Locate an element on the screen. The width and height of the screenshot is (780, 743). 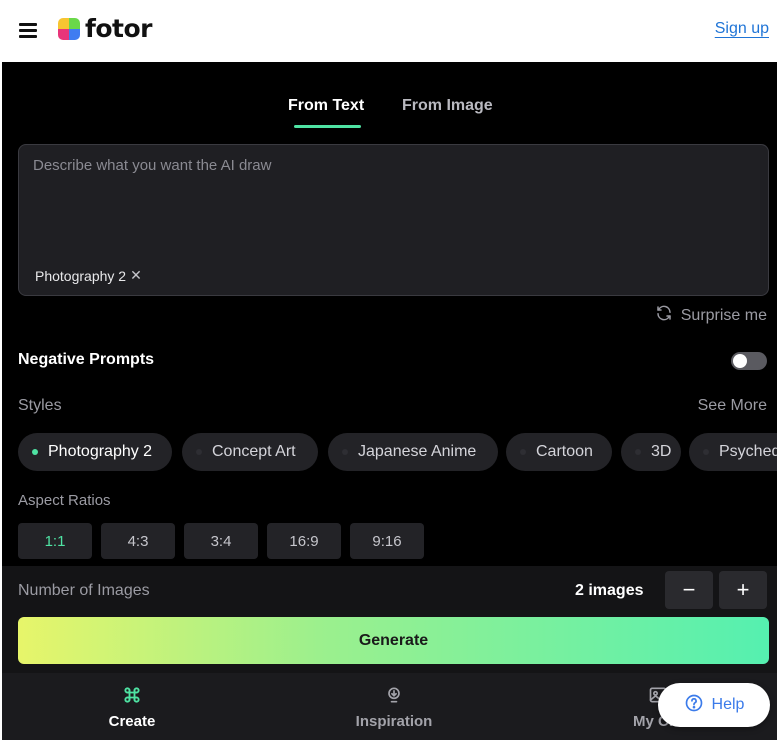
nav-inspiration-label: Inspiration is located at coordinates (394, 721).